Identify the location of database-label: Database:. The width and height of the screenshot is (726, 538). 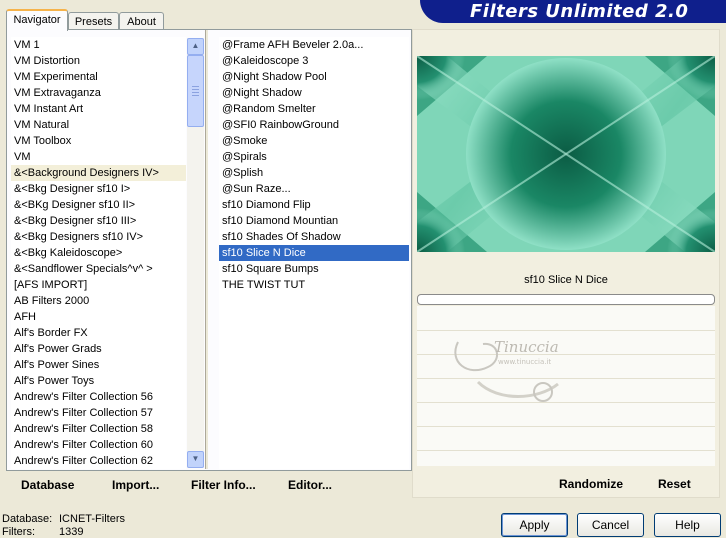
(27, 519).